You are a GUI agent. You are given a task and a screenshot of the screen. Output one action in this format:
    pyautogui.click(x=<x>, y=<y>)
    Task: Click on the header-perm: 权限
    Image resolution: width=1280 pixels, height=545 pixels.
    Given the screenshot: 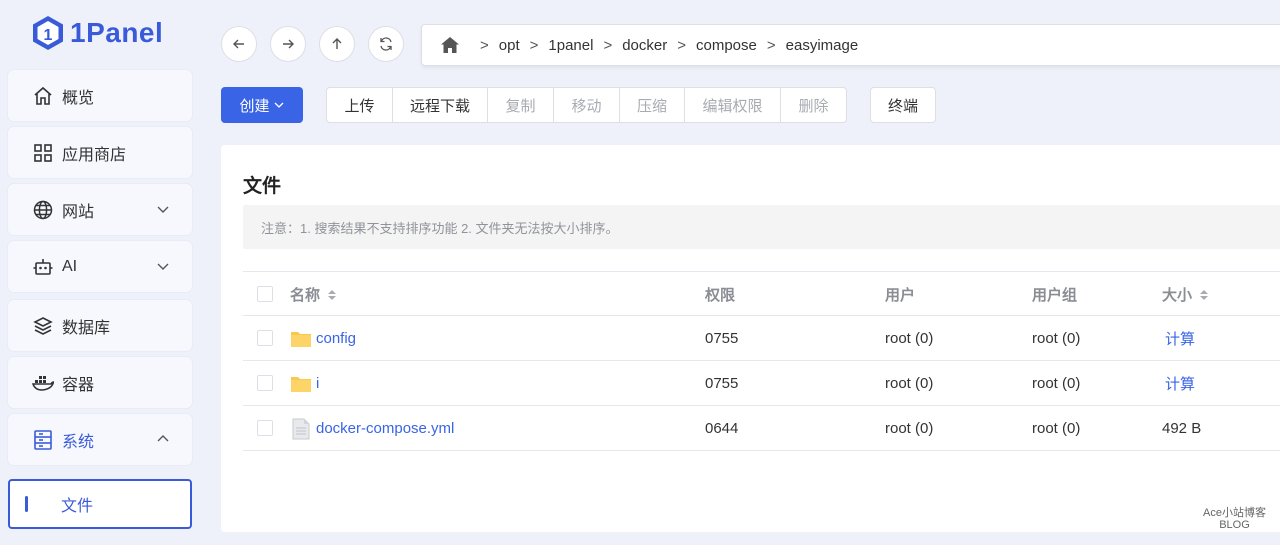 What is the action you would take?
    pyautogui.click(x=720, y=295)
    